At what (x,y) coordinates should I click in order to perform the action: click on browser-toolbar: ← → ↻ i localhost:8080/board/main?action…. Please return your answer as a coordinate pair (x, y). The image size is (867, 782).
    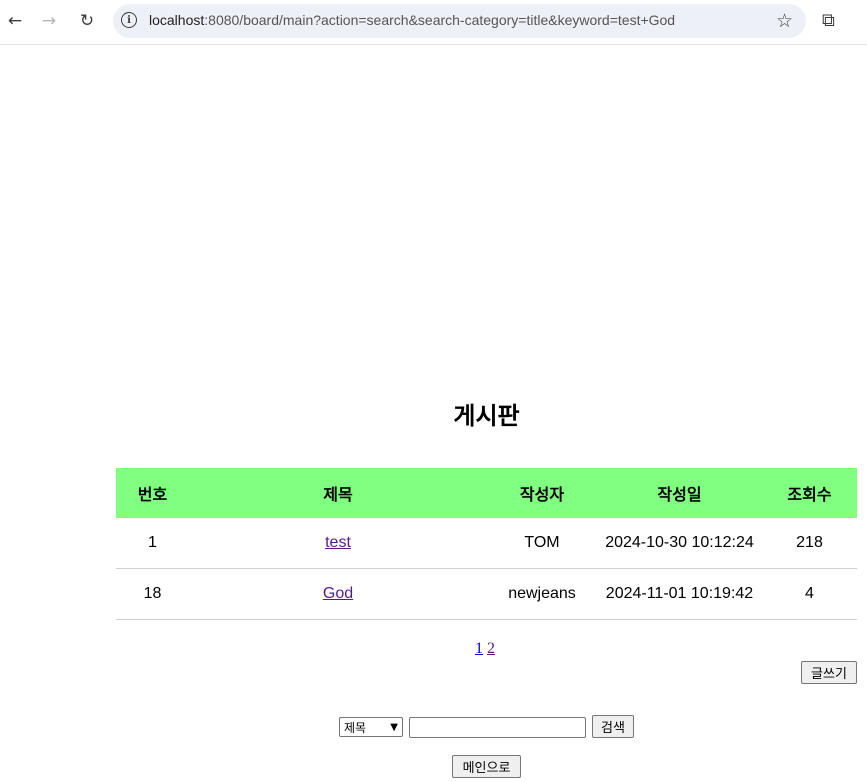
    Looking at the image, I should click on (433, 22).